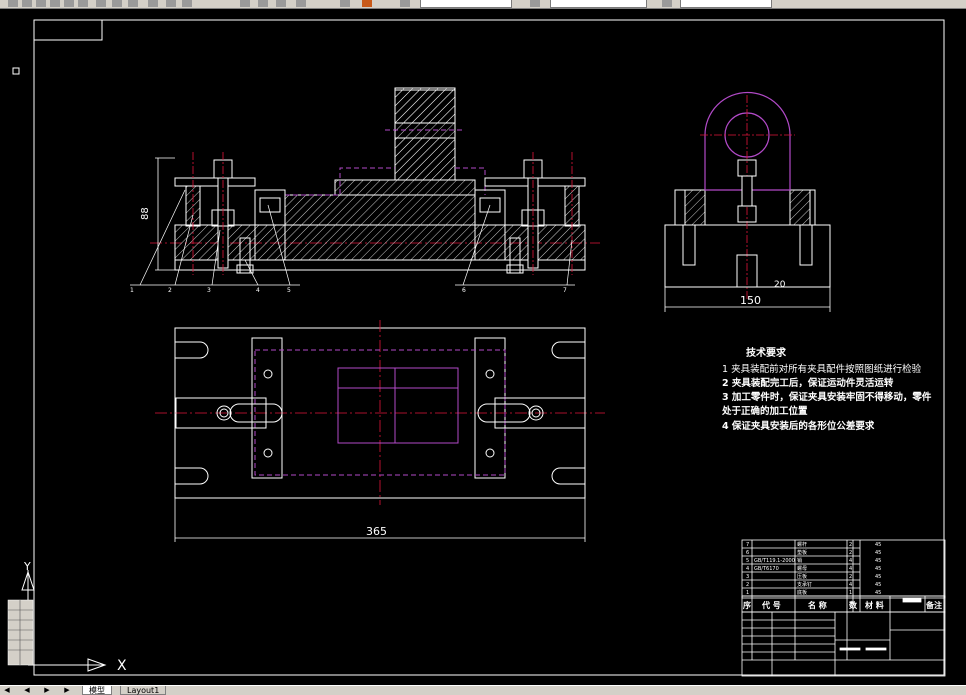 This screenshot has width=966, height=695. What do you see at coordinates (874, 605) in the screenshot?
I see `svg-text: 材 料` at bounding box center [874, 605].